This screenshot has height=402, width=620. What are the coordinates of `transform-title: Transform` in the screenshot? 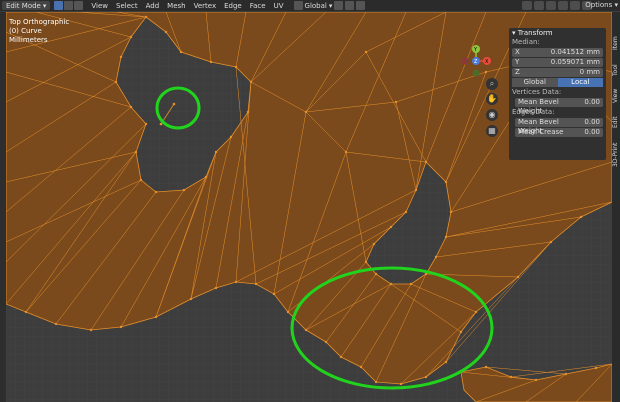 It's located at (535, 33).